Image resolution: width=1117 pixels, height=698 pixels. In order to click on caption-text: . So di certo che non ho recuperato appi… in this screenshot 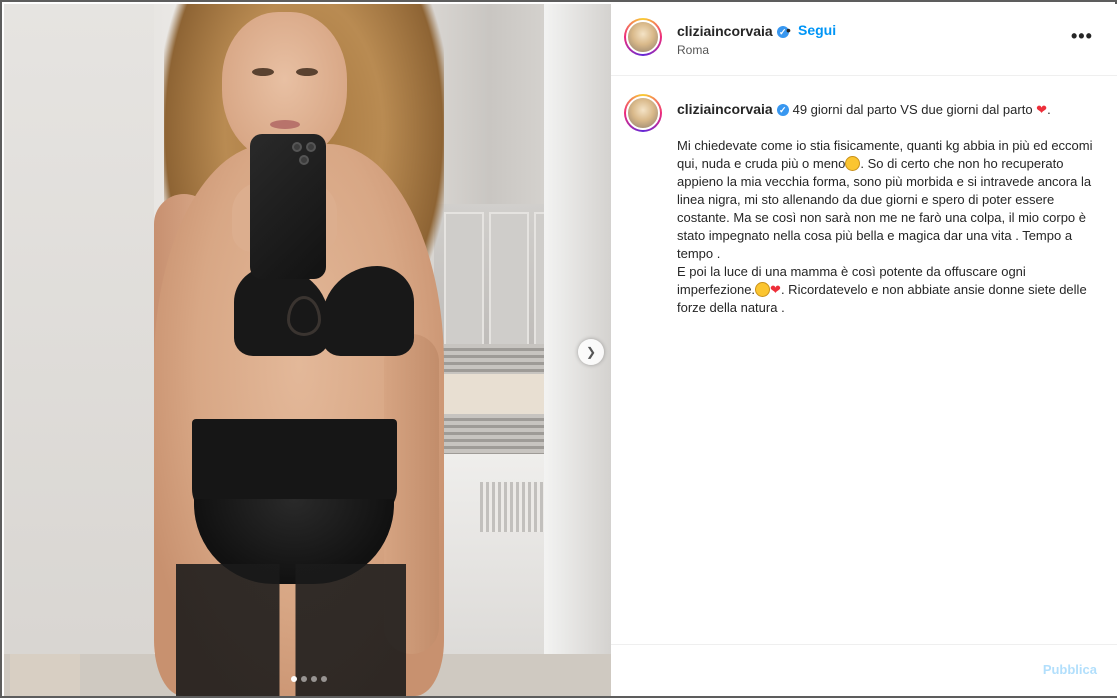, I will do `click(884, 208)`.